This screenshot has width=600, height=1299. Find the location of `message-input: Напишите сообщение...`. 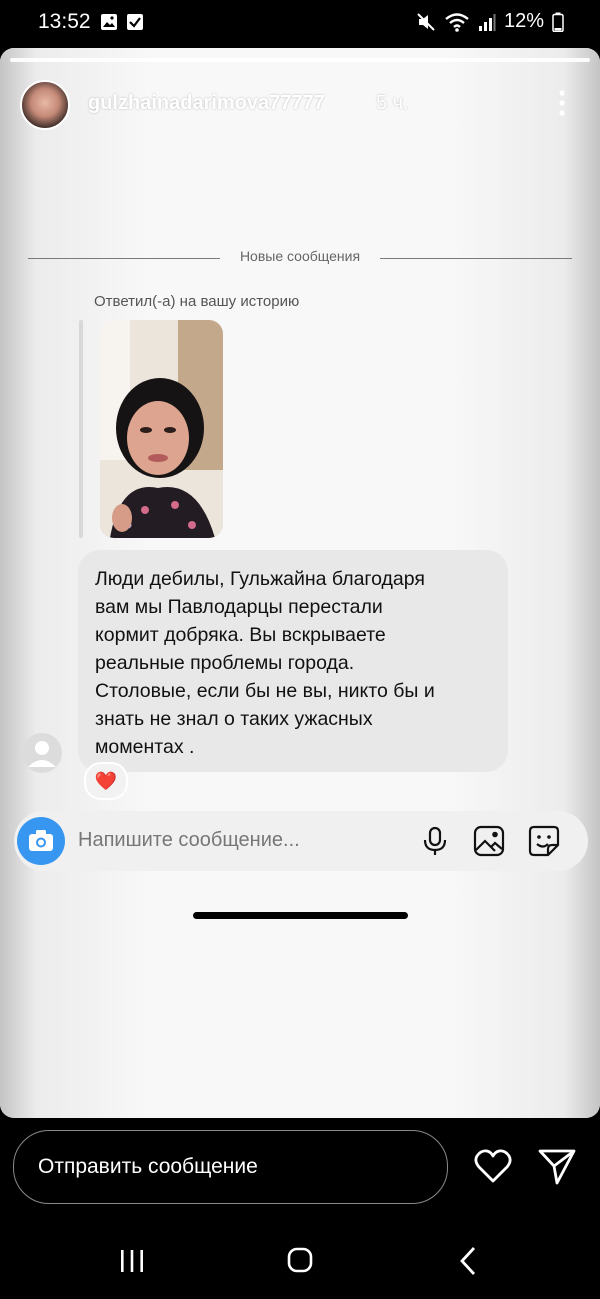

message-input: Напишите сообщение... is located at coordinates (189, 840).